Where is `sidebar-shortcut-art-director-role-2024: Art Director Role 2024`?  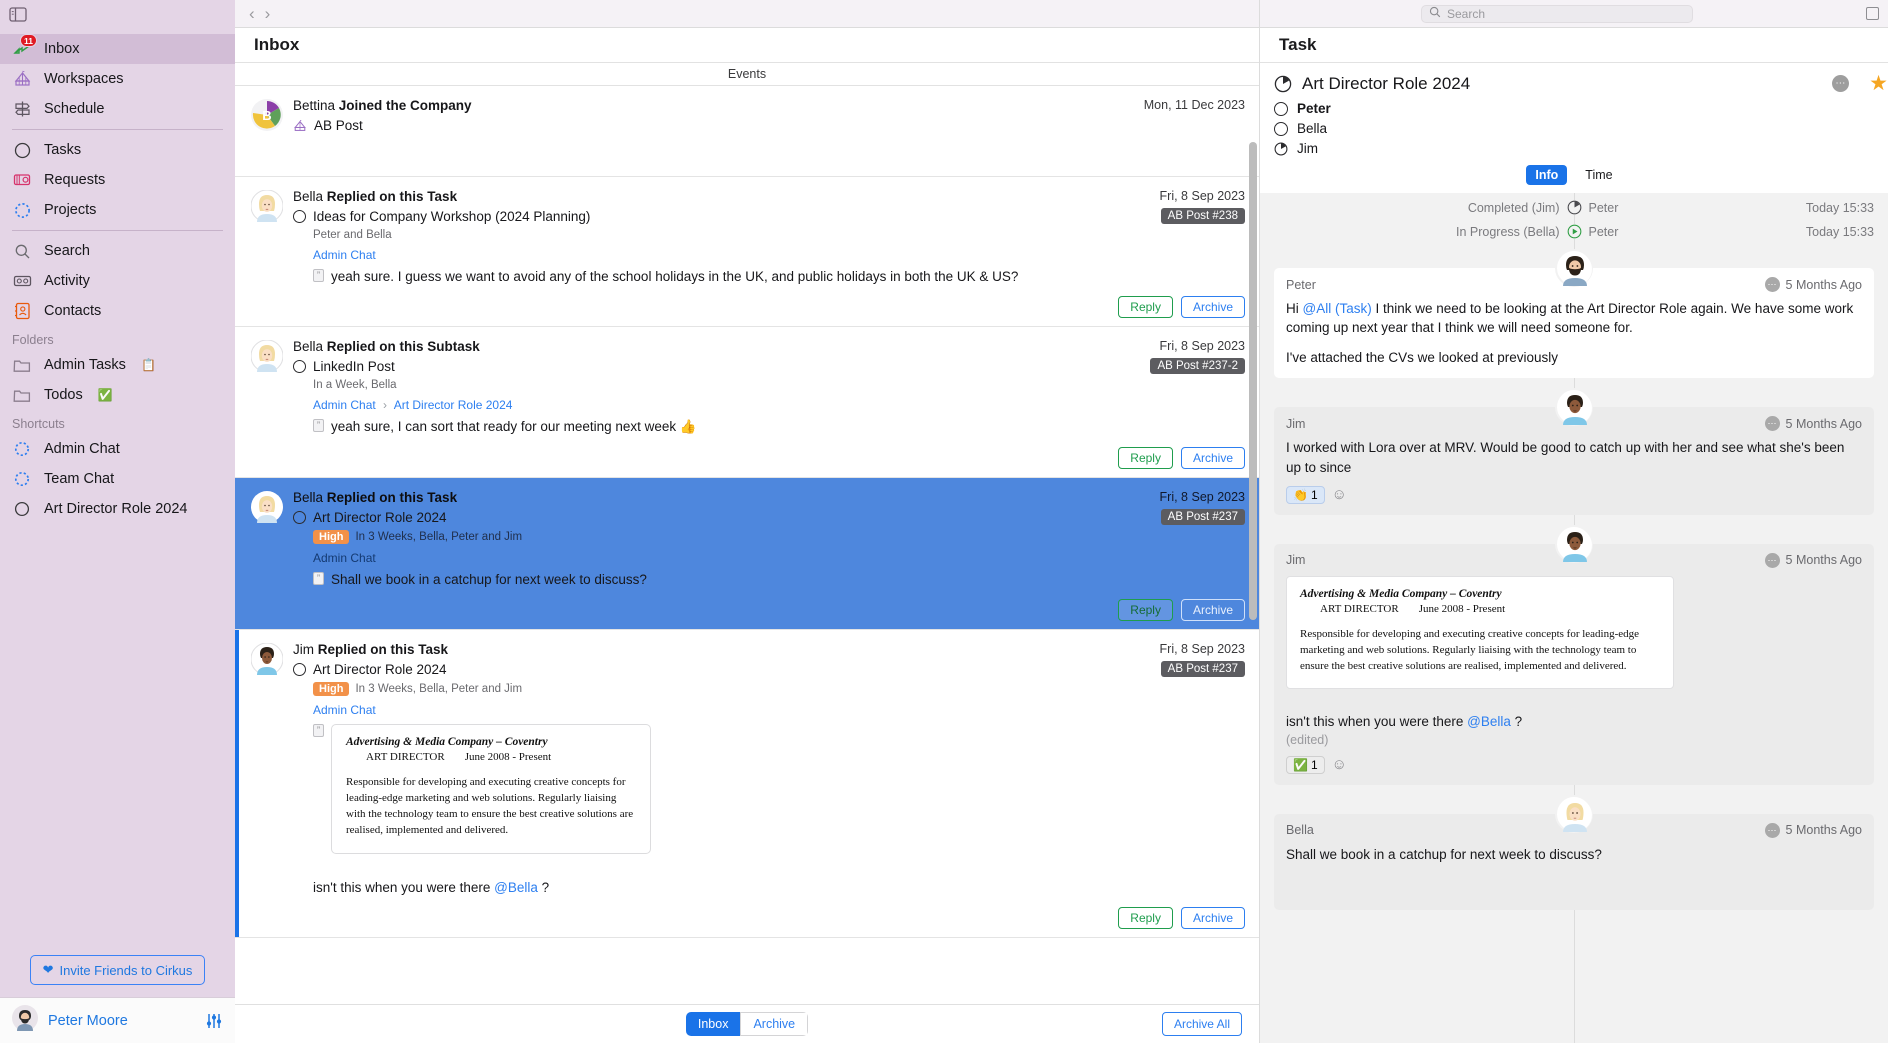 sidebar-shortcut-art-director-role-2024: Art Director Role 2024 is located at coordinates (117, 509).